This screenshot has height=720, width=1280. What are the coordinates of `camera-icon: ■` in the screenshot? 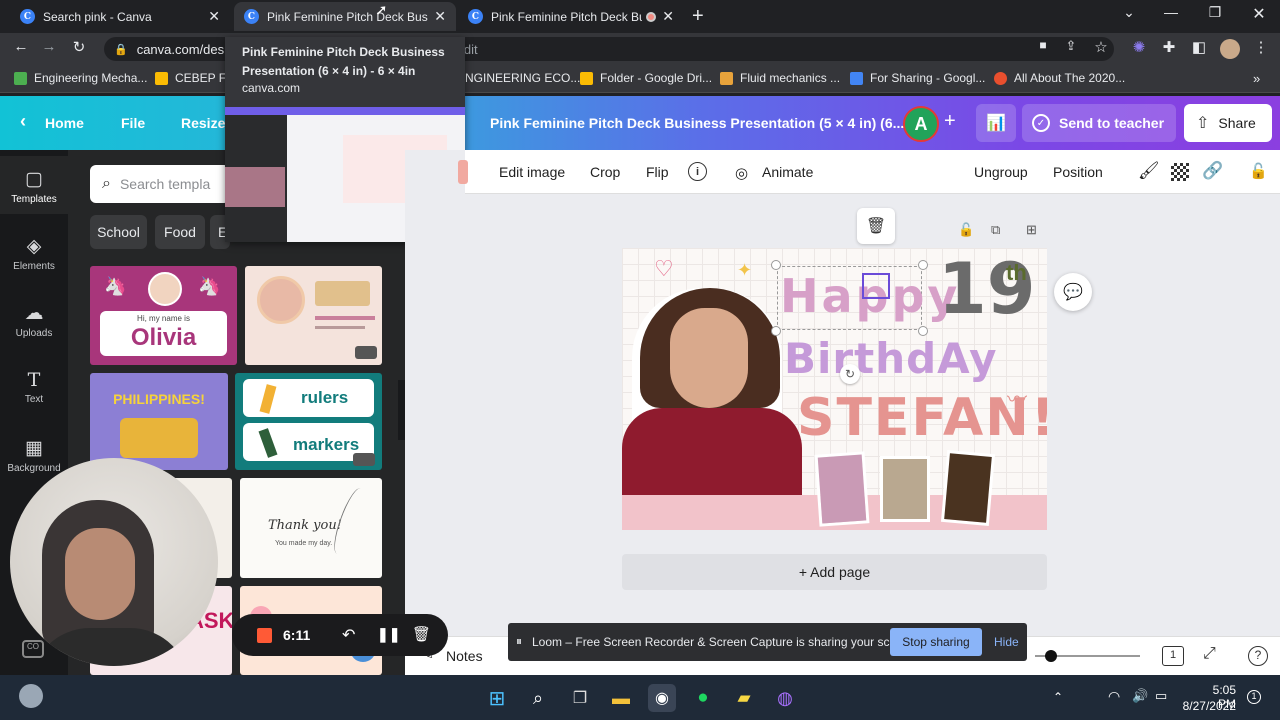 It's located at (1043, 45).